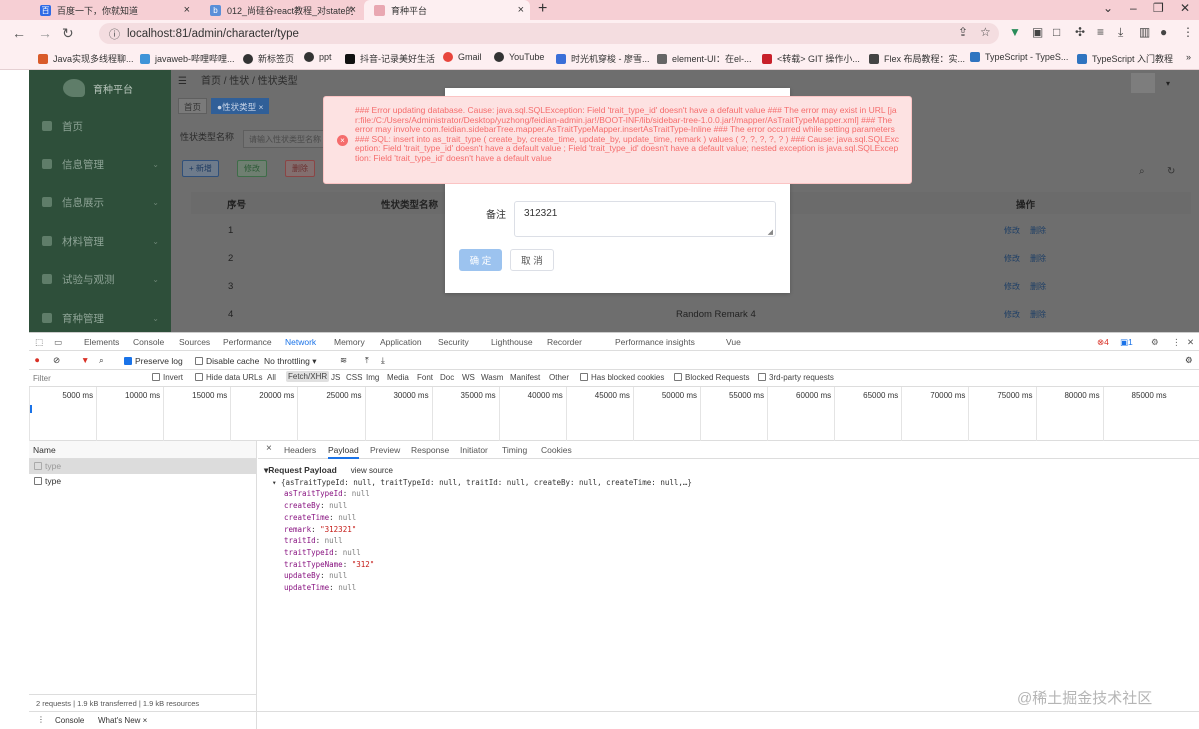 This screenshot has height=729, width=1199. What do you see at coordinates (335, 377) in the screenshot?
I see `filter-js: JS` at bounding box center [335, 377].